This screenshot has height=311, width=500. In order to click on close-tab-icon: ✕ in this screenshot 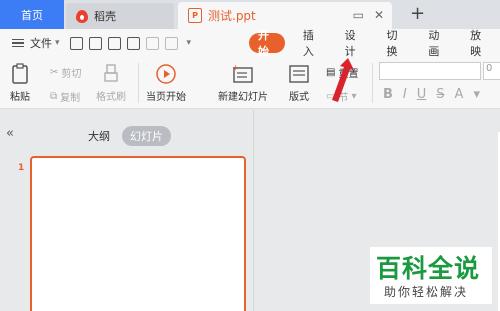, I will do `click(379, 15)`.